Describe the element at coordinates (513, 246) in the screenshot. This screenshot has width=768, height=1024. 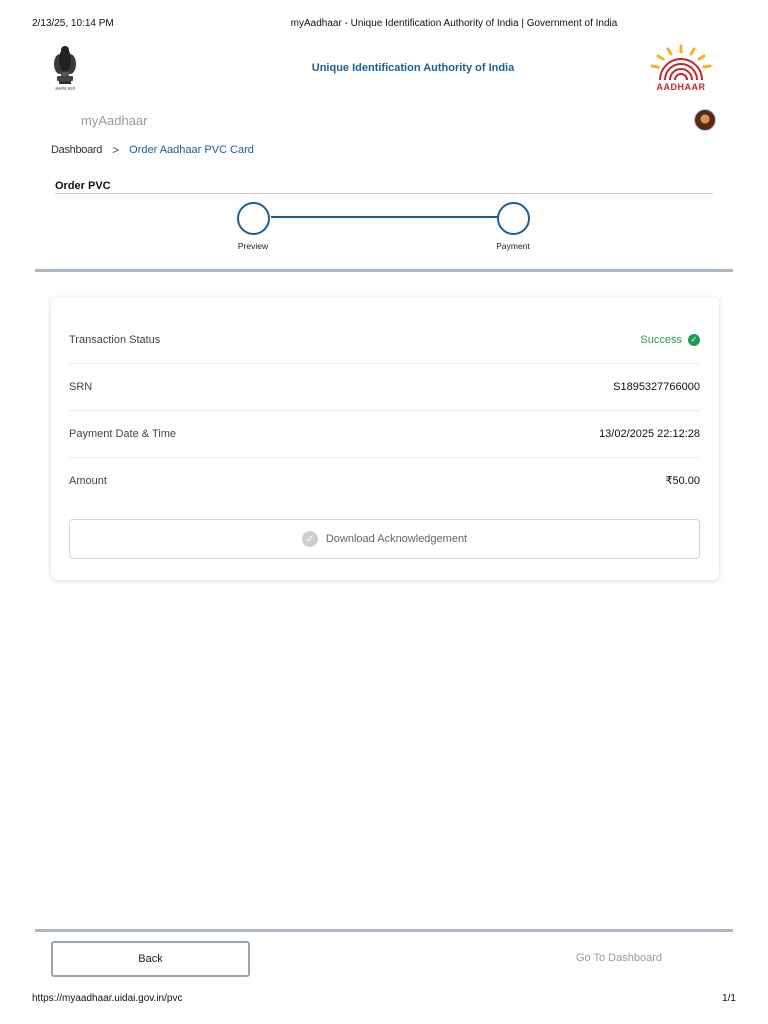
I see `step-payment-label: Payment` at that location.